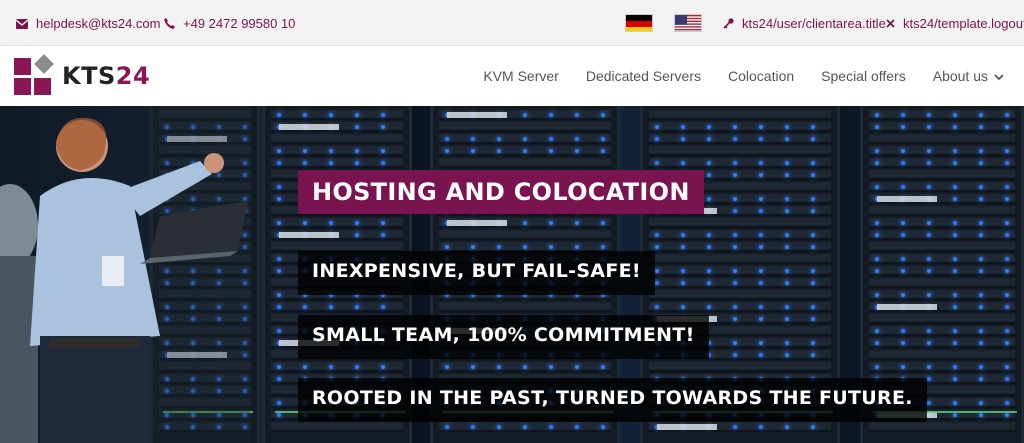  I want to click on nav-item-label: Dedicated Servers, so click(643, 76).